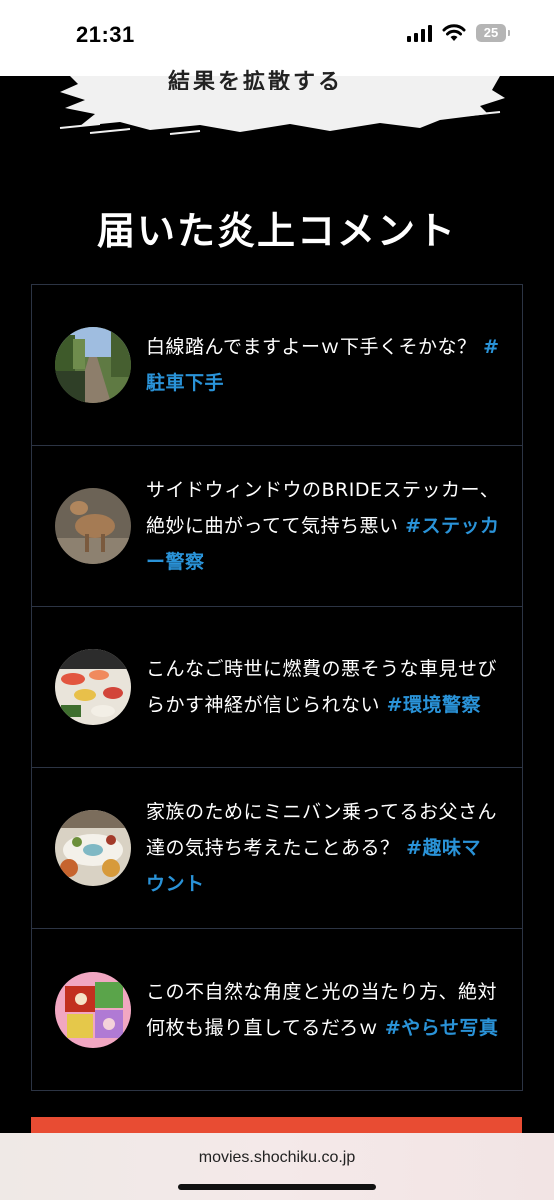 This screenshot has width=554, height=1200. Describe the element at coordinates (323, 848) in the screenshot. I see `comment-text: 家族のためにミニバン乗ってるお父さん達の気持ち考えたことある？ #趣味マウント` at that location.